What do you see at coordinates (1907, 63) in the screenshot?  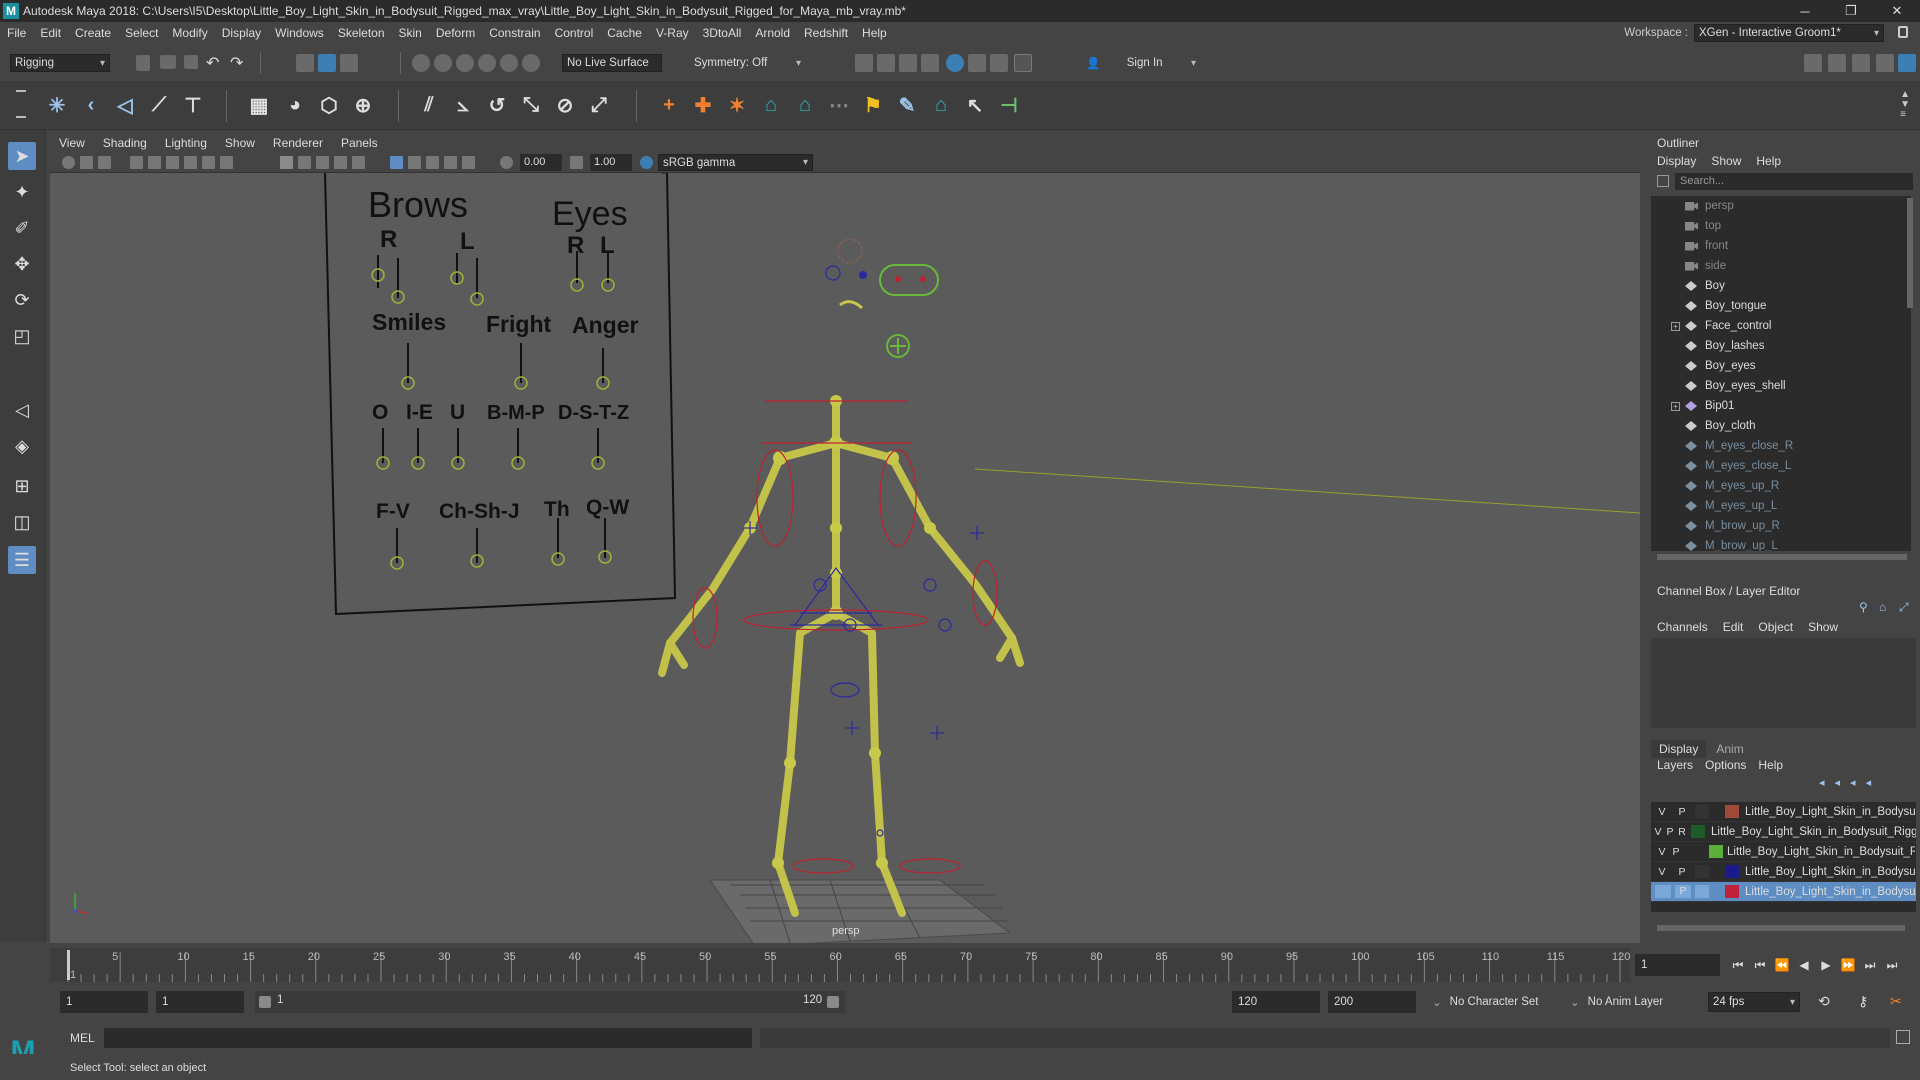 I see `channel-box-icon` at bounding box center [1907, 63].